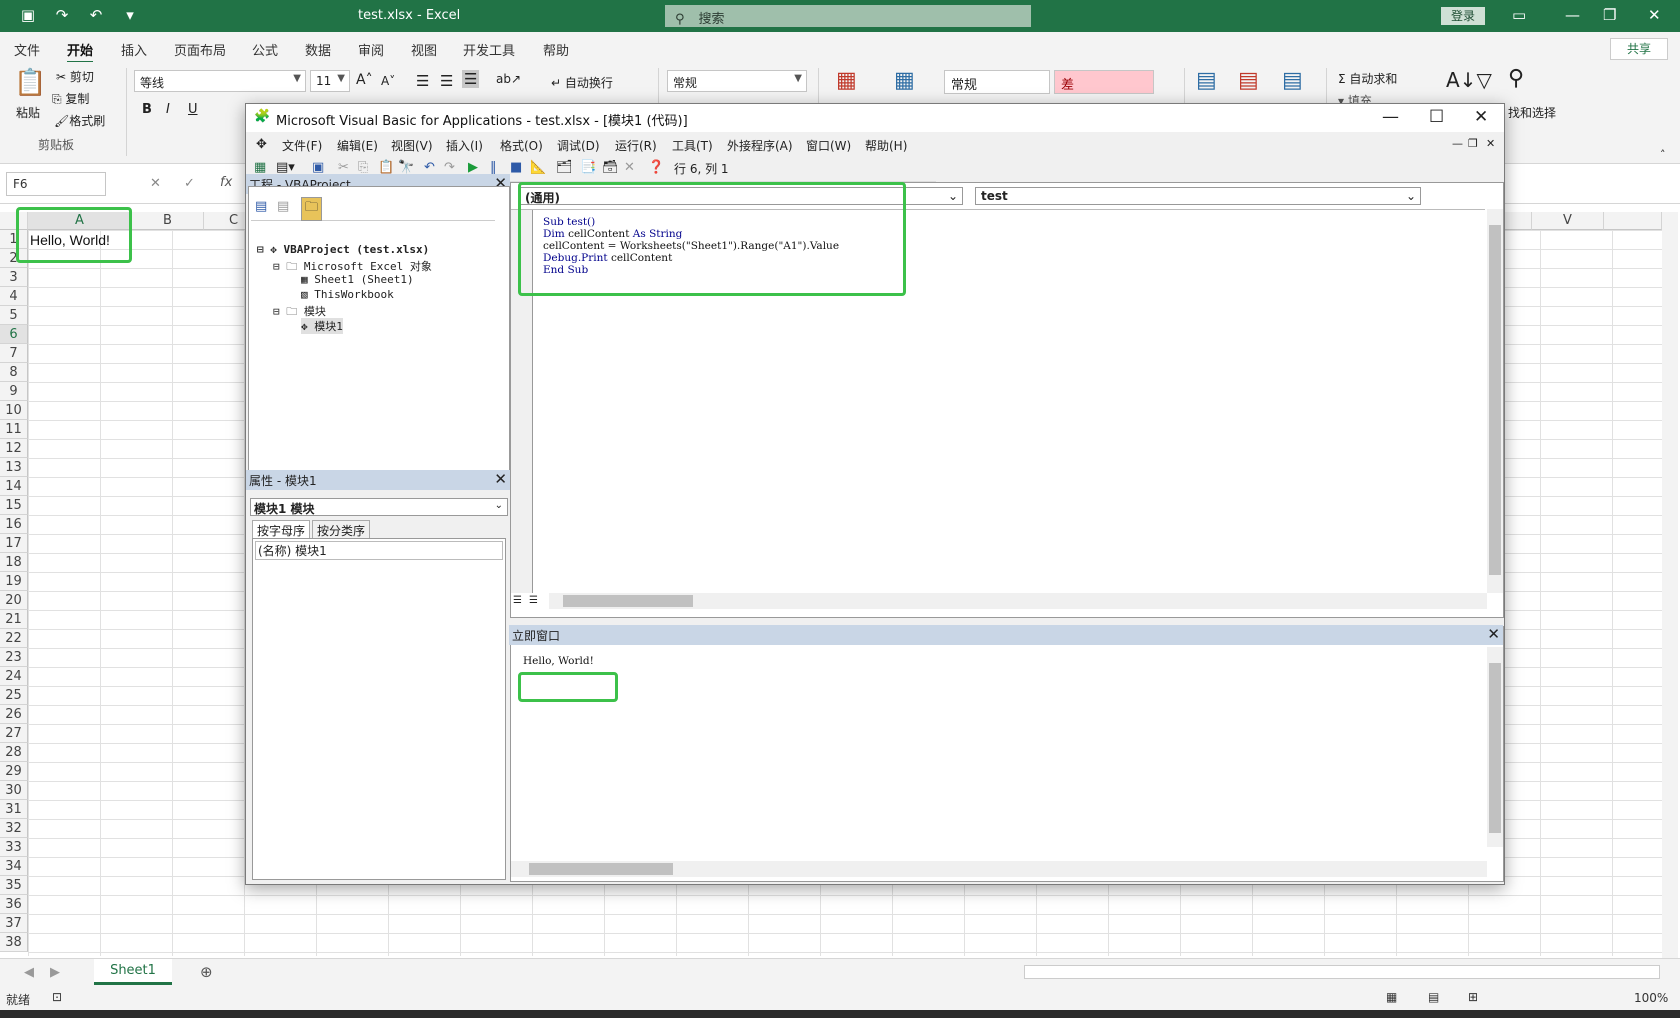 The width and height of the screenshot is (1680, 1018). I want to click on immediate-horizontal-scrollbar, so click(999, 869).